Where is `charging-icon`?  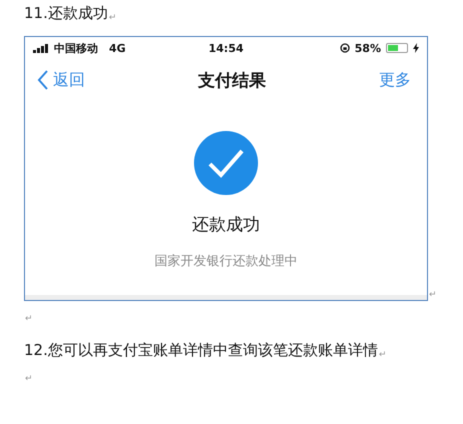
charging-icon is located at coordinates (415, 48).